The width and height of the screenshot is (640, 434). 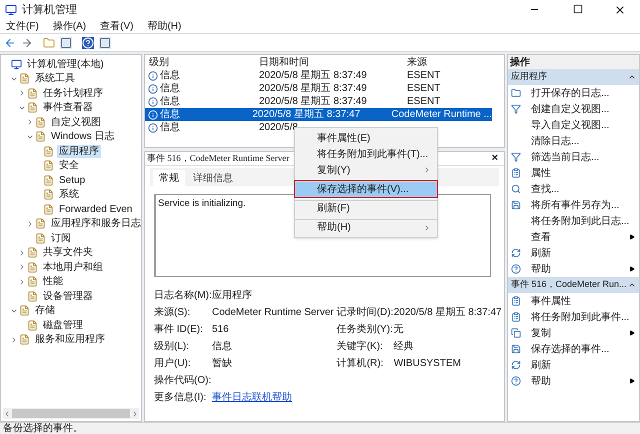 What do you see at coordinates (169, 178) in the screenshot?
I see `tab: 常规` at bounding box center [169, 178].